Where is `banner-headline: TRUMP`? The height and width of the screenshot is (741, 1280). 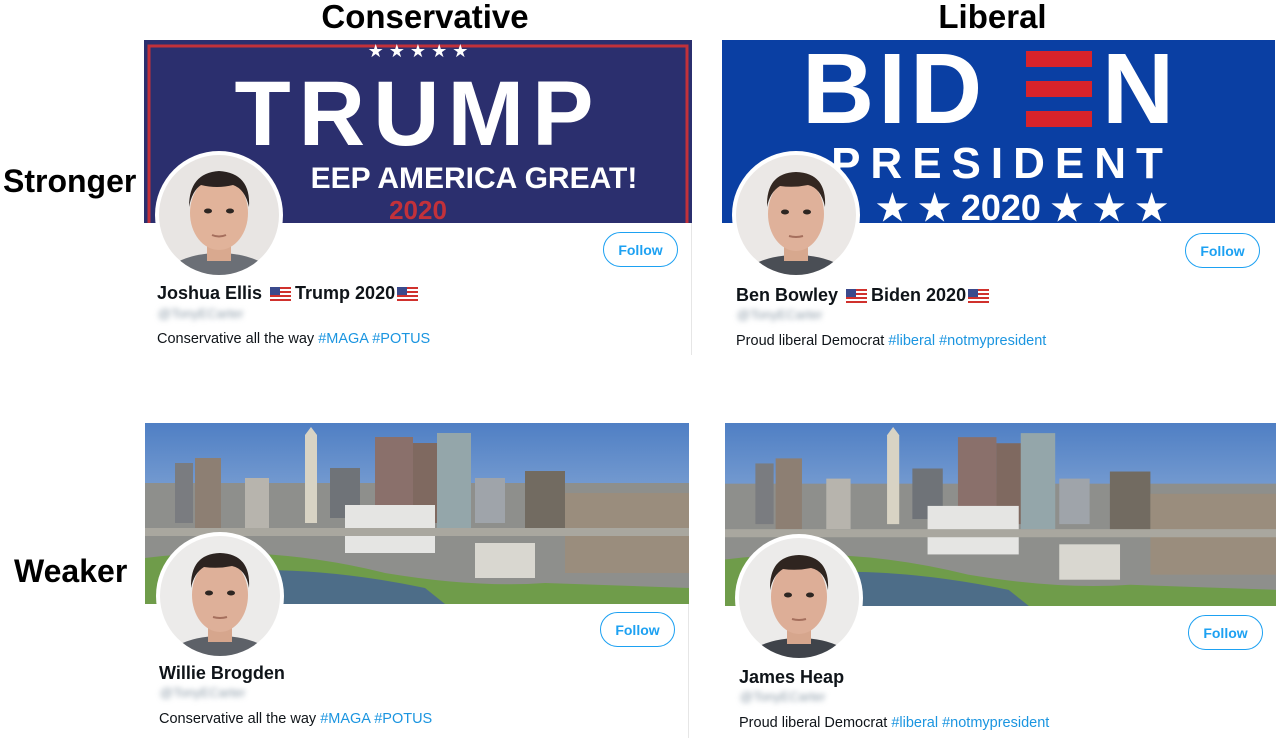 banner-headline: TRUMP is located at coordinates (417, 114).